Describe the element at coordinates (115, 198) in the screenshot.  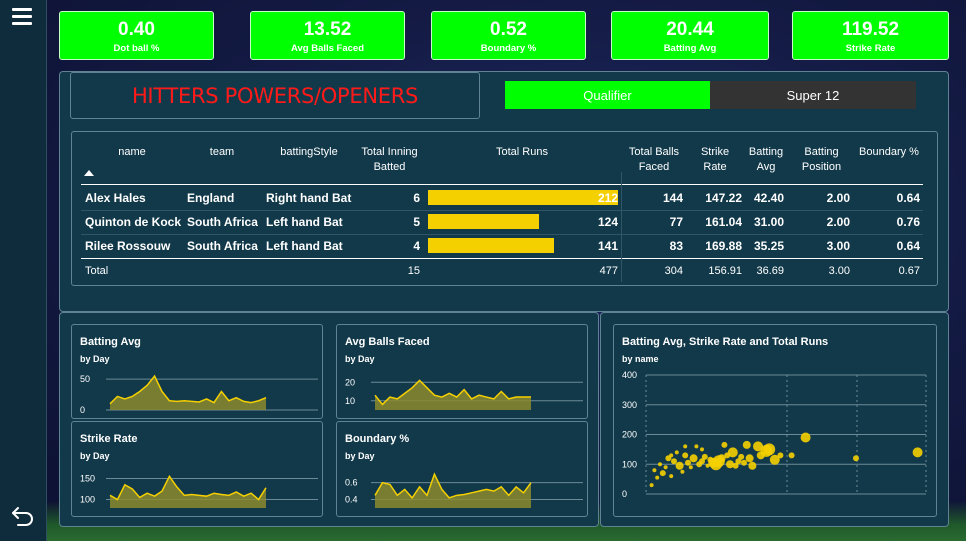
I see `cell-name: Alex Hales` at that location.